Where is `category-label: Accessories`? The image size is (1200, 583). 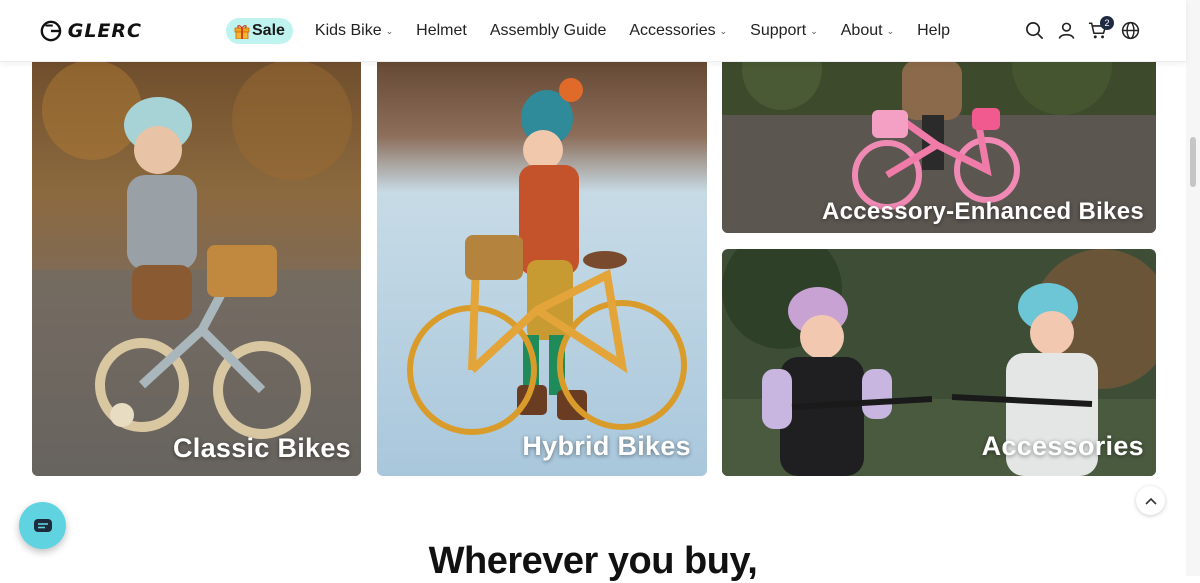
category-label: Accessories is located at coordinates (1062, 446).